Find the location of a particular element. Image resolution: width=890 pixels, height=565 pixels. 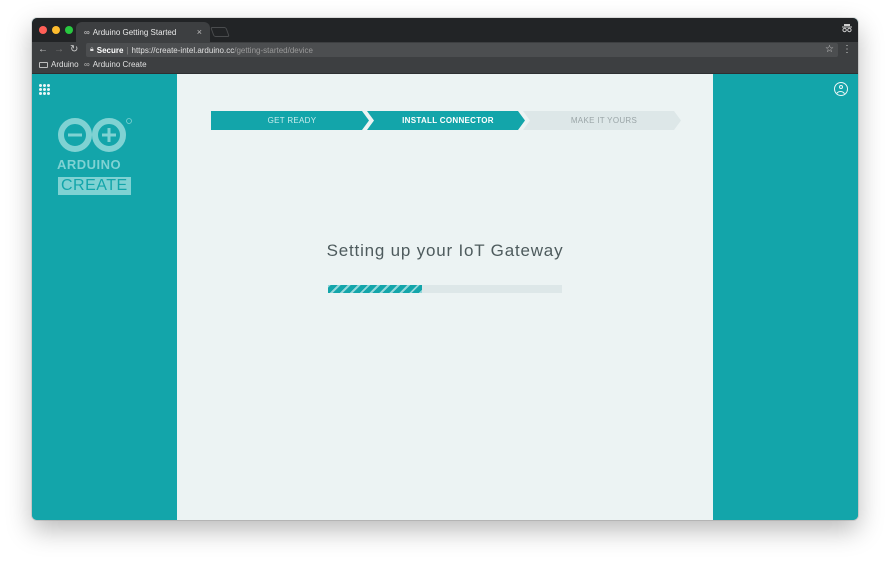

browser-tab: ∞ Arduino Getting Started × is located at coordinates (143, 32).